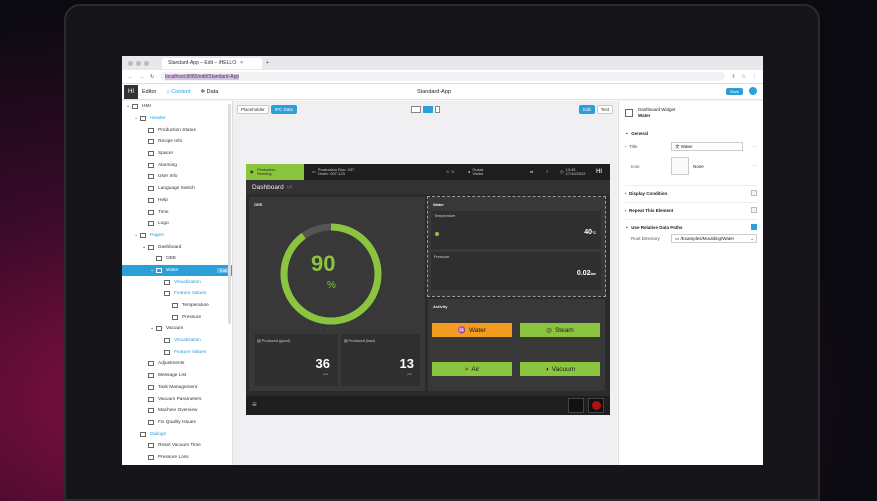 The width and height of the screenshot is (877, 501). Describe the element at coordinates (443, 76) in the screenshot. I see `address-bar: localhost:8080/edit/Standard-App` at that location.